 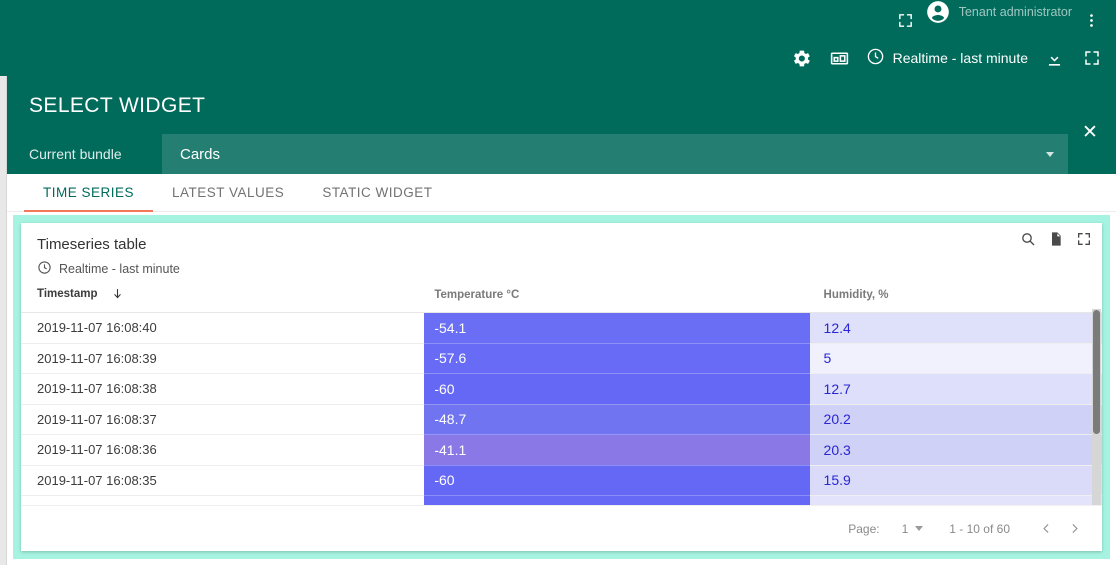 I want to click on table-row: 2019-11-07 16:08:37 -48.7 20.2, so click(x=561, y=419).